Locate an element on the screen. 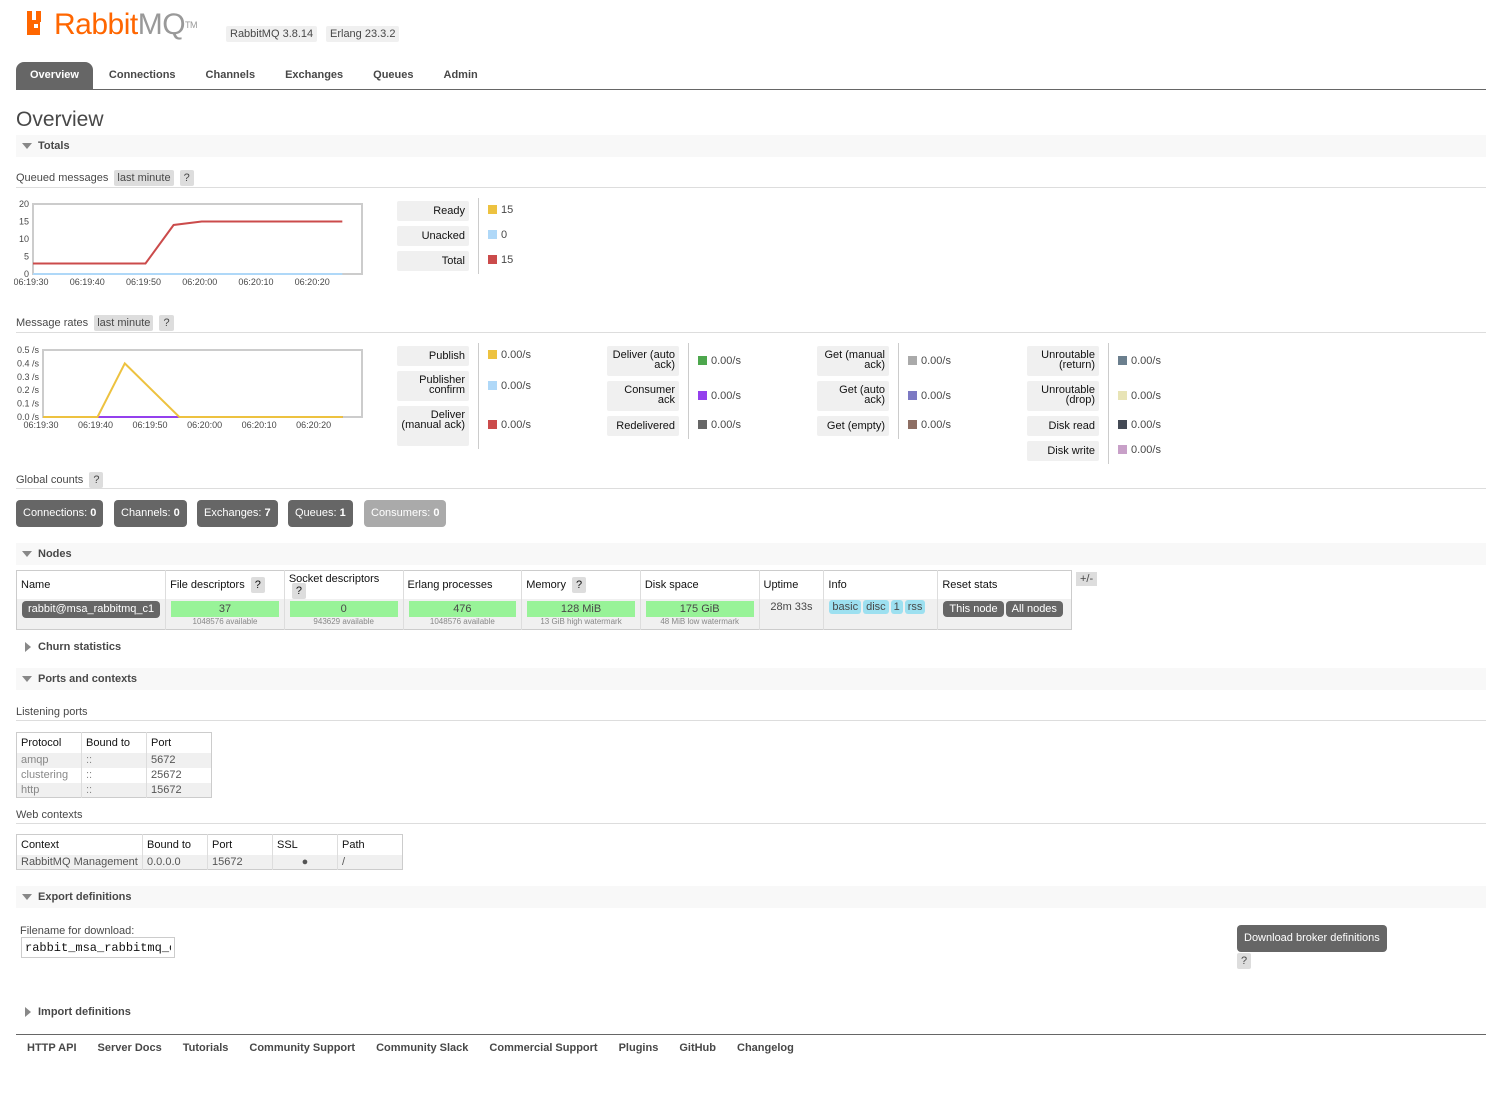 The width and height of the screenshot is (1486, 1102). col-protocol: Protocol is located at coordinates (49, 742).